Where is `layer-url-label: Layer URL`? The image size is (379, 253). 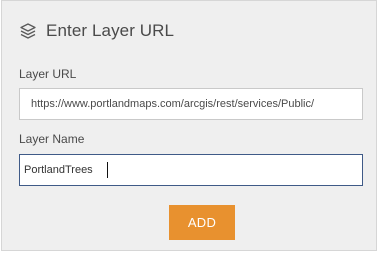
layer-url-label: Layer URL is located at coordinates (48, 74).